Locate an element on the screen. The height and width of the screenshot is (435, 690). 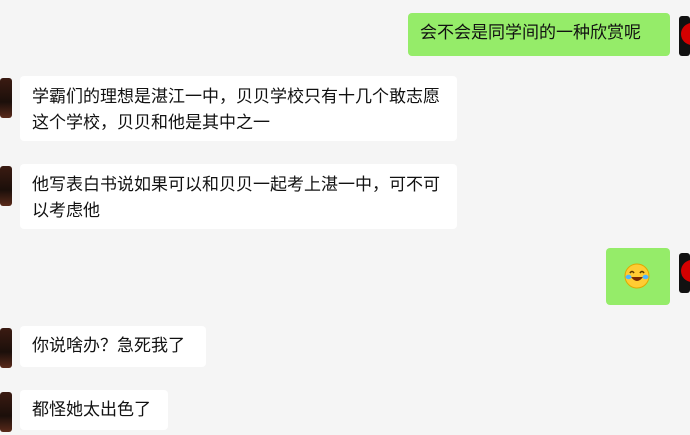
message-text: 学霸们的理想是湛江一中，贝贝学校只有十几个敢志愿这个学校，贝贝和他是其中之一 is located at coordinates (236, 110).